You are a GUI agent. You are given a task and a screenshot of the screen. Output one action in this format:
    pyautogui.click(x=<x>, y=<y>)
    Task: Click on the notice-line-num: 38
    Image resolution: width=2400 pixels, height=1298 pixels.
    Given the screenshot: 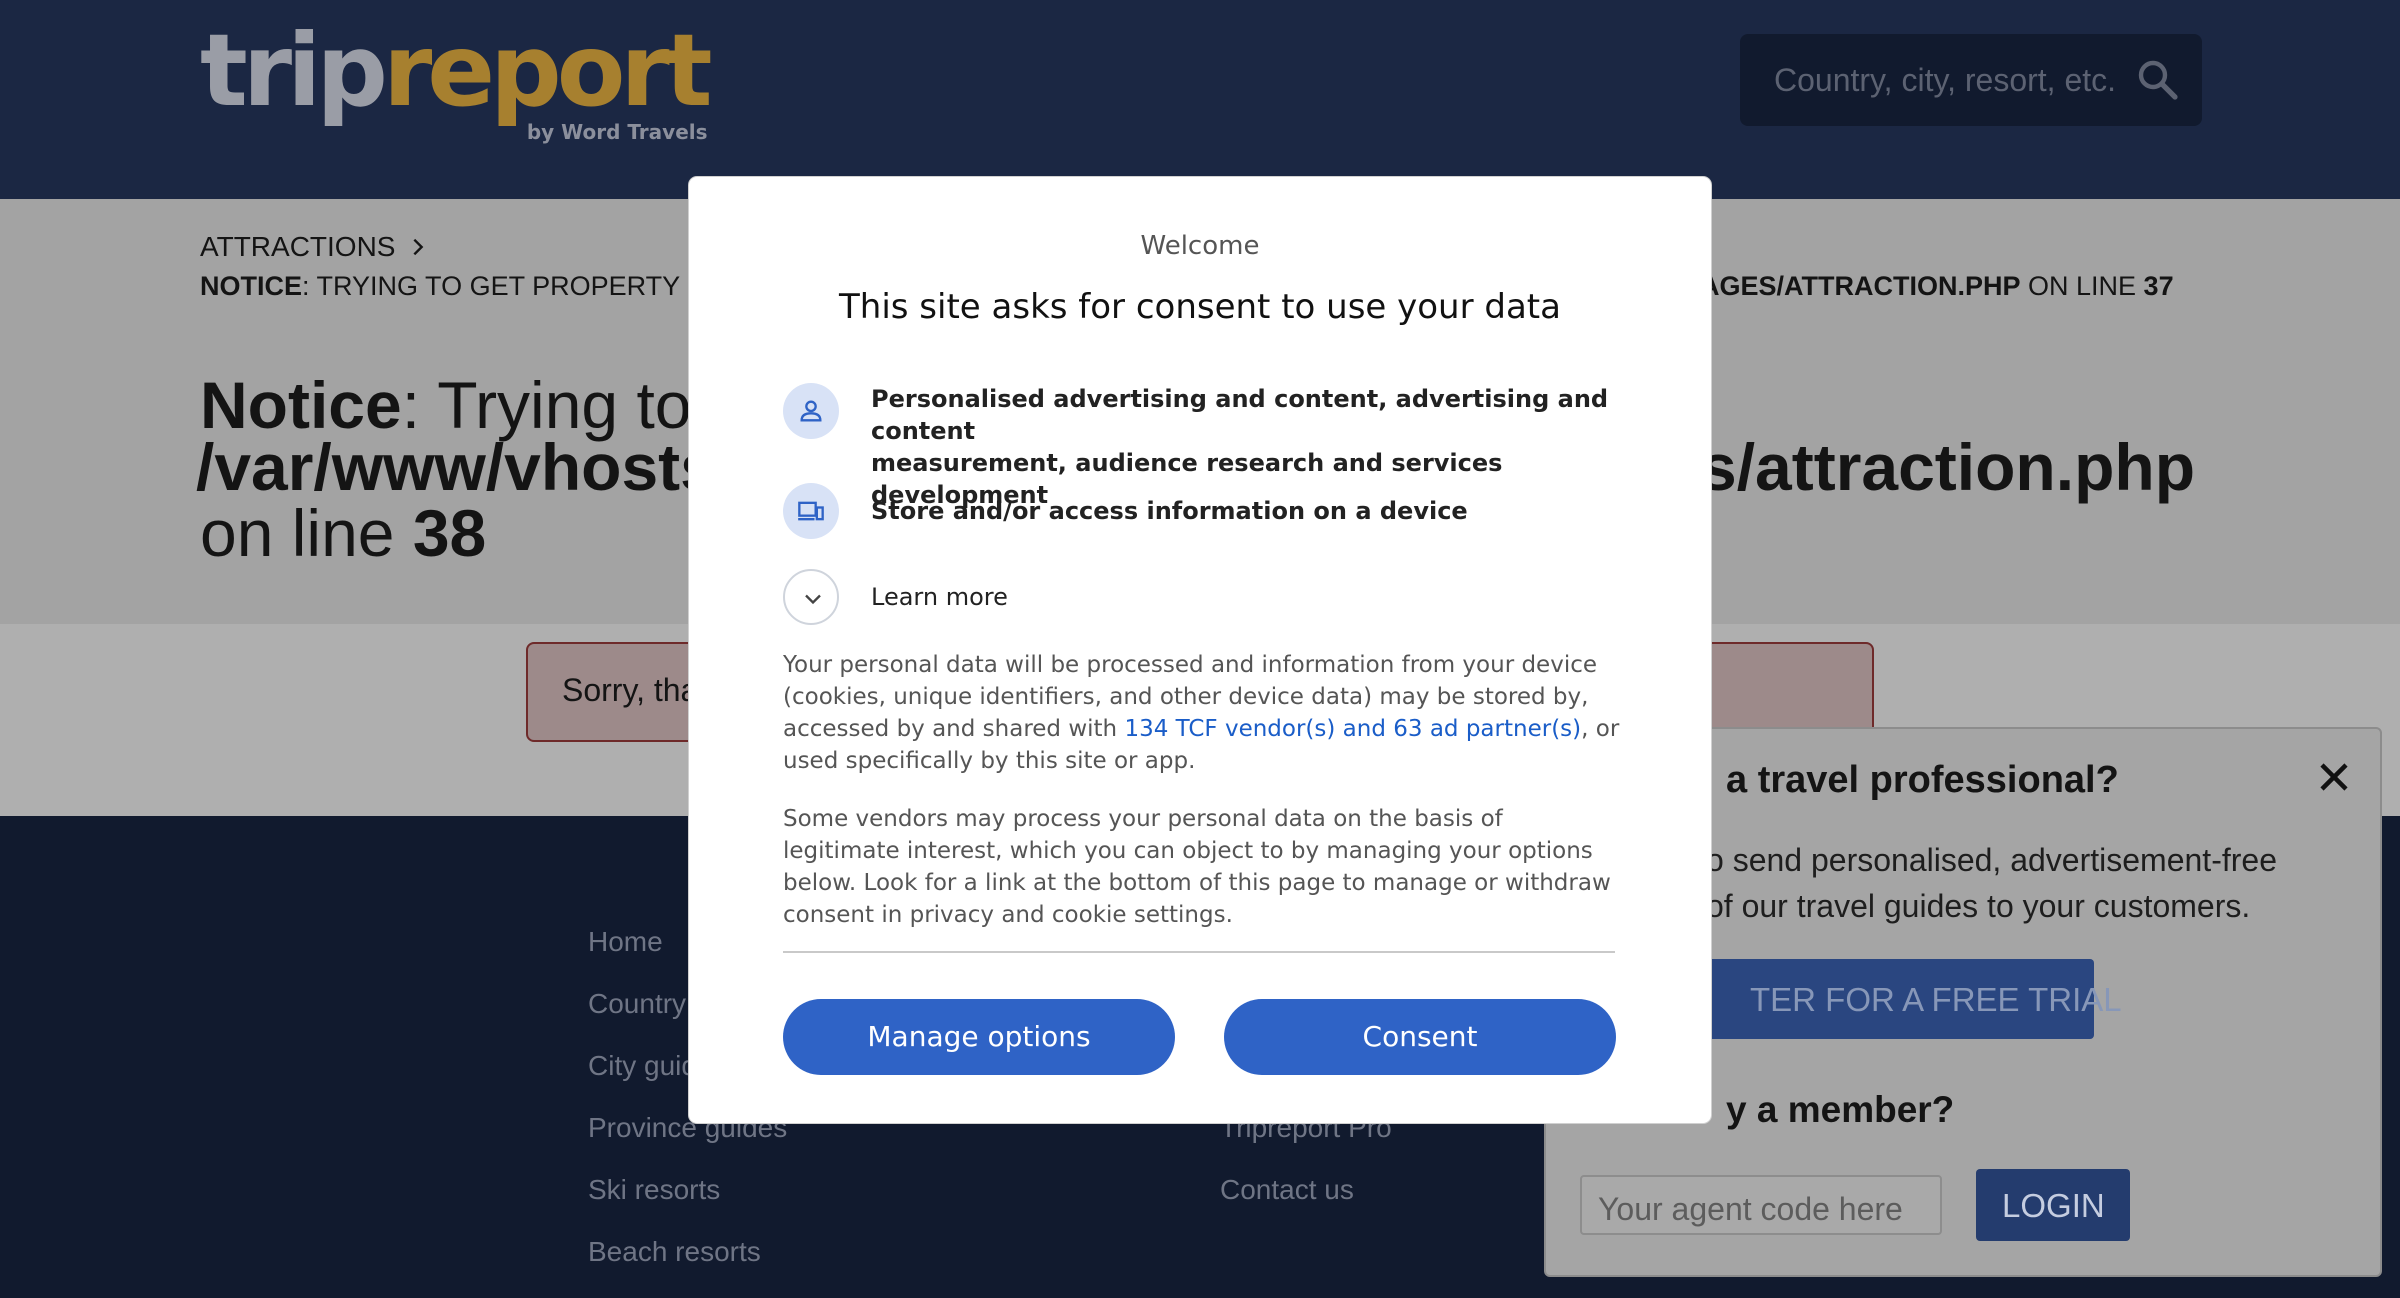 What is the action you would take?
    pyautogui.click(x=449, y=533)
    